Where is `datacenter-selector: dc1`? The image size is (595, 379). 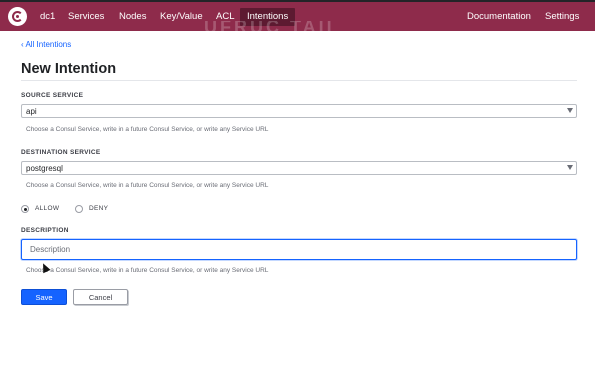
datacenter-selector: dc1 is located at coordinates (47, 17).